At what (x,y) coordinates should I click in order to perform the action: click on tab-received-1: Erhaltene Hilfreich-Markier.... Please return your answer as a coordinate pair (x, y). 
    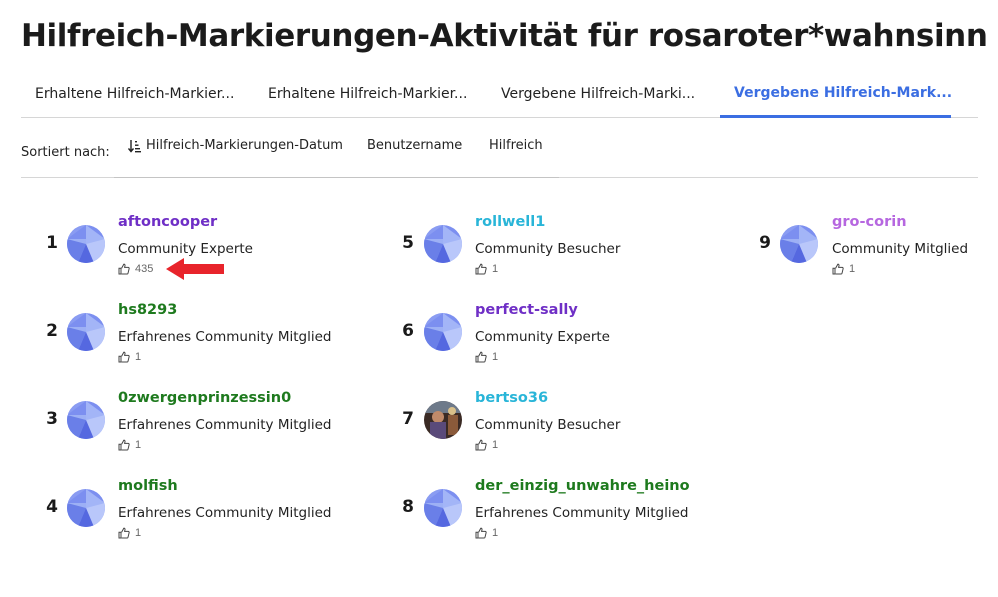
    Looking at the image, I should click on (137, 94).